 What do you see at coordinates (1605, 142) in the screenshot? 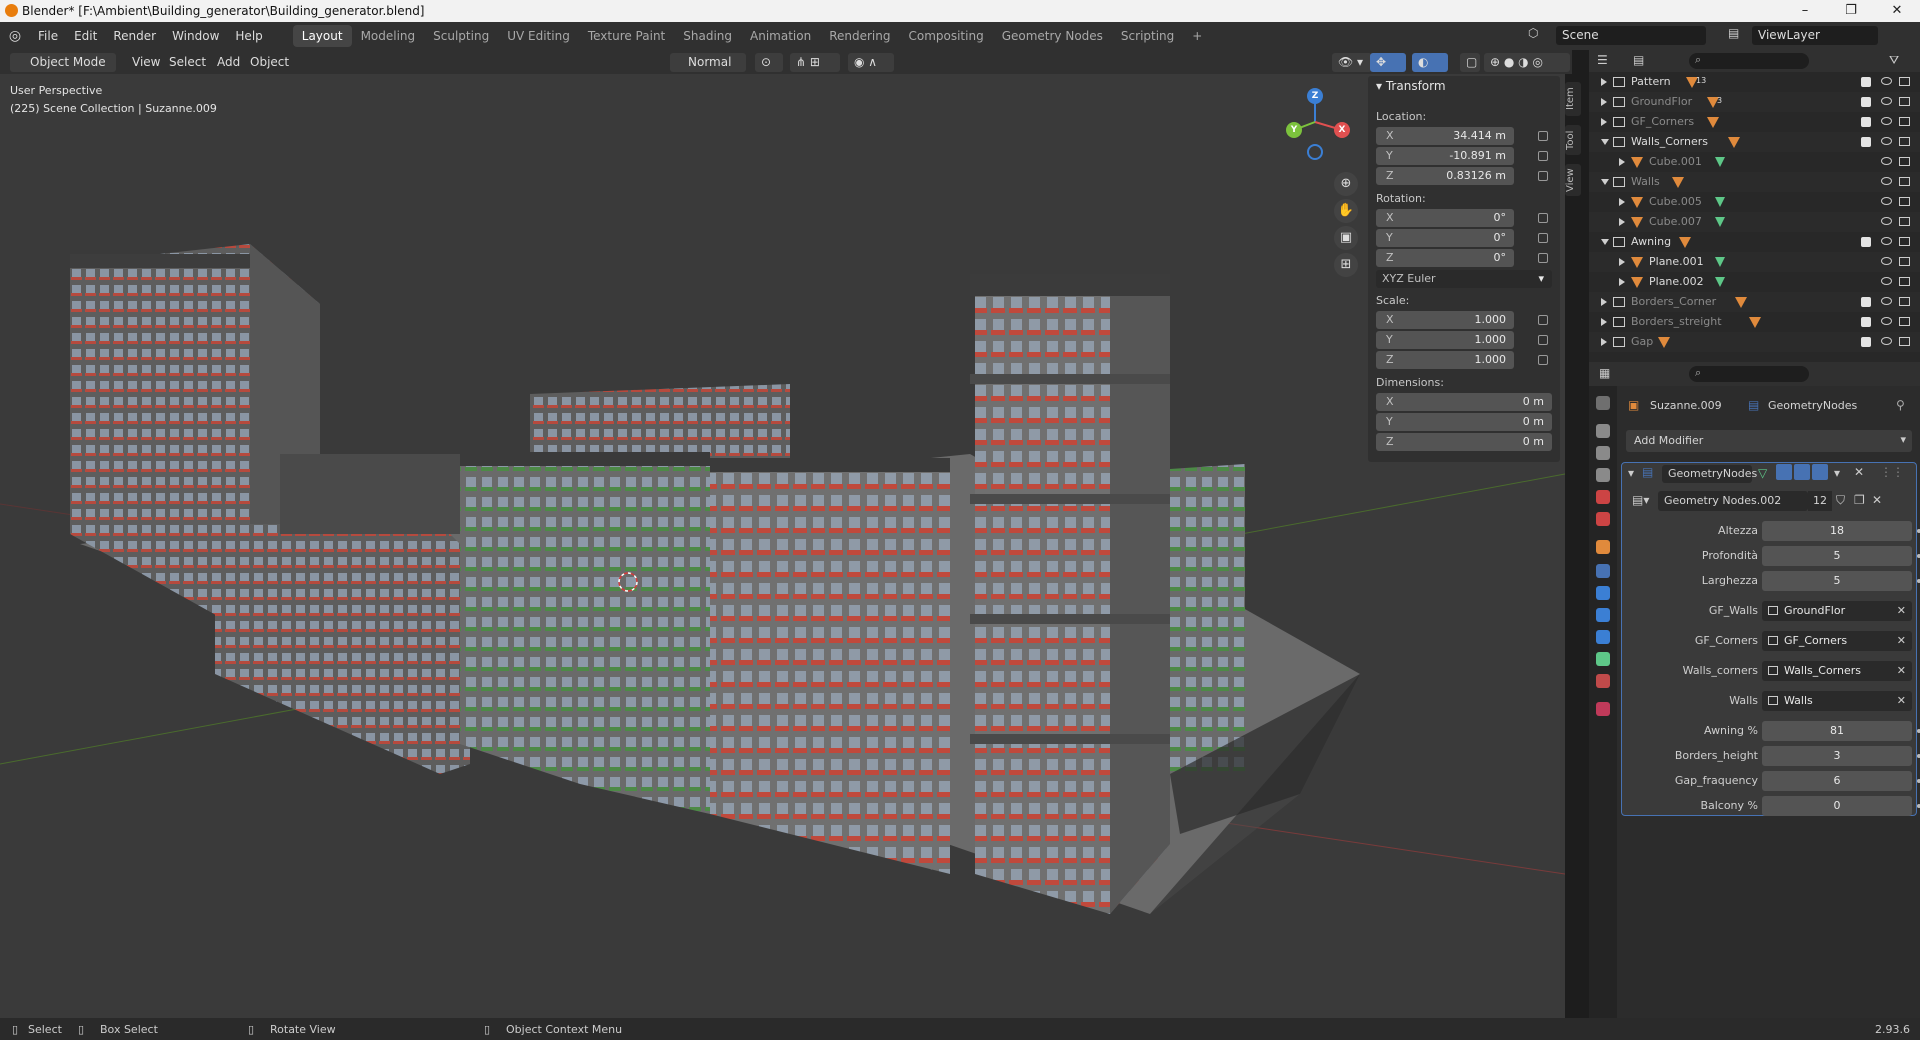
I see `expand-down-icon` at bounding box center [1605, 142].